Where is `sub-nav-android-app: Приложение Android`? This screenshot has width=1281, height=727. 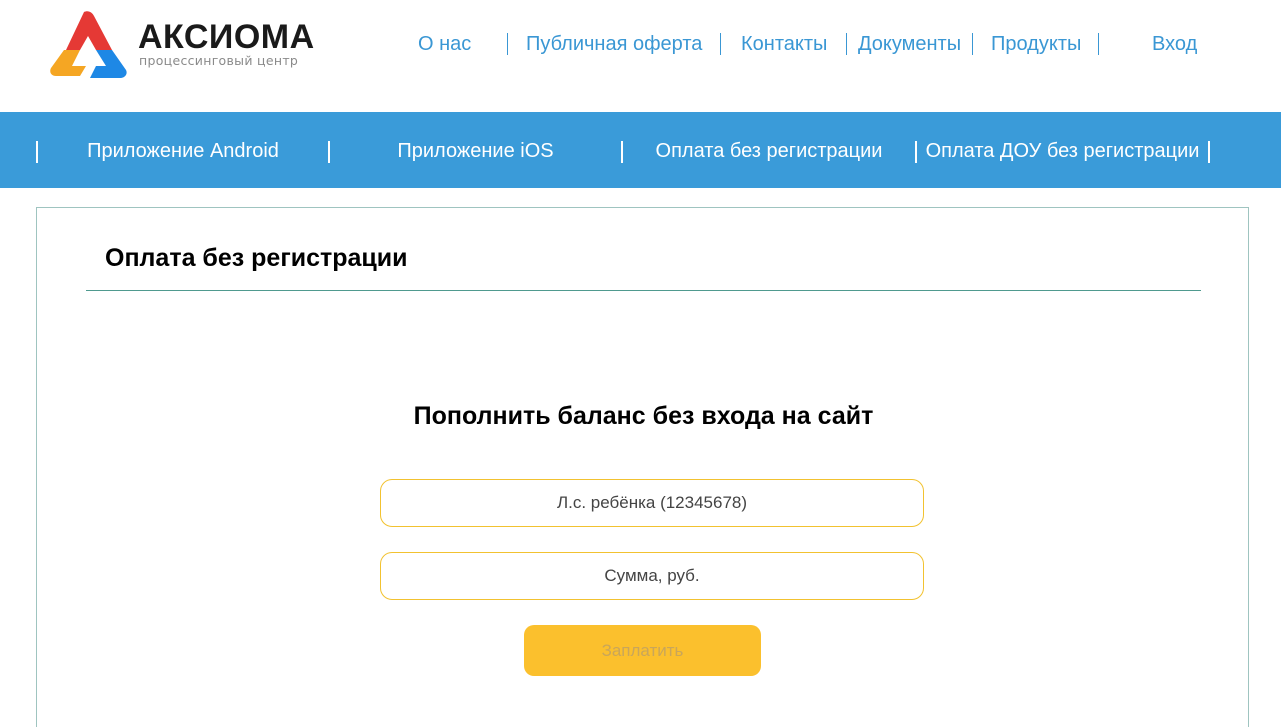
sub-nav-android-app: Приложение Android is located at coordinates (183, 150).